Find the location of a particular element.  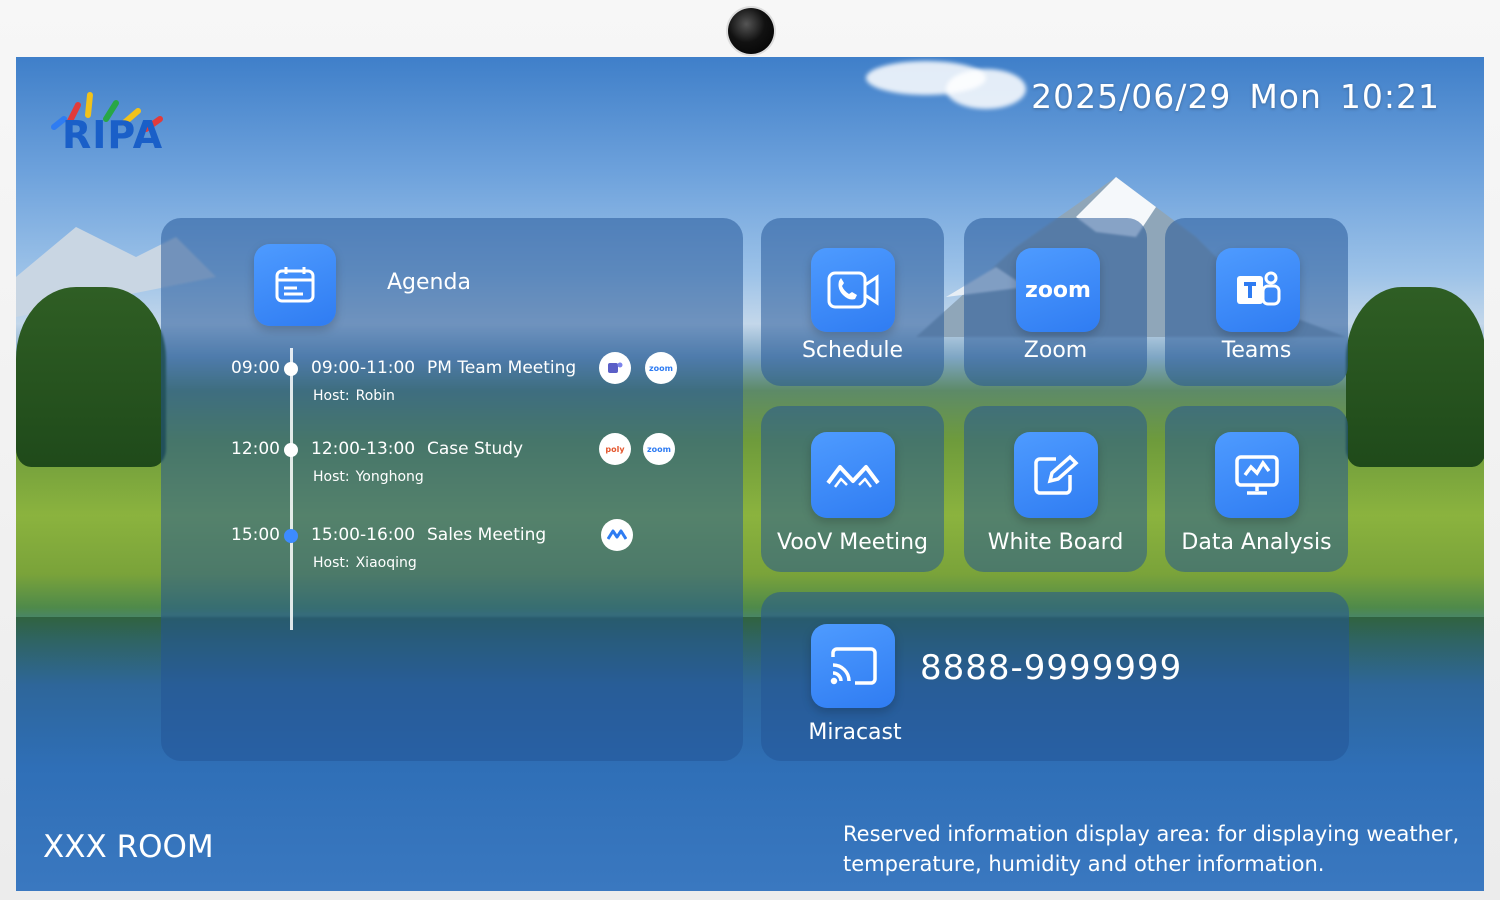

zoom-label: Zoom is located at coordinates (1055, 350).